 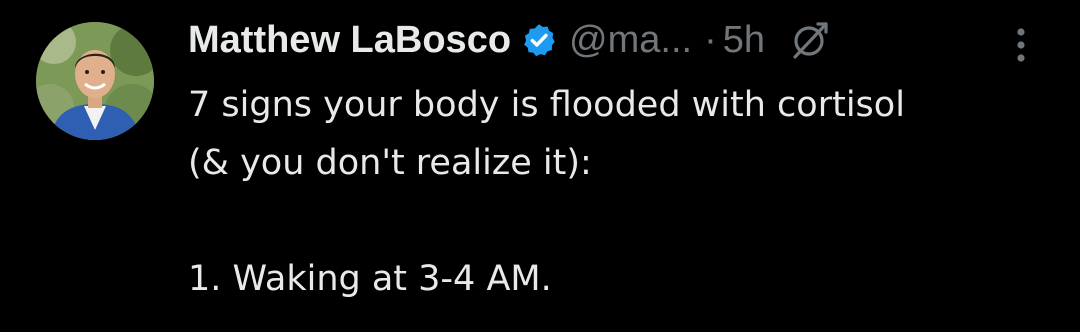 I want to click on verified-badge-icon, so click(x=539, y=40).